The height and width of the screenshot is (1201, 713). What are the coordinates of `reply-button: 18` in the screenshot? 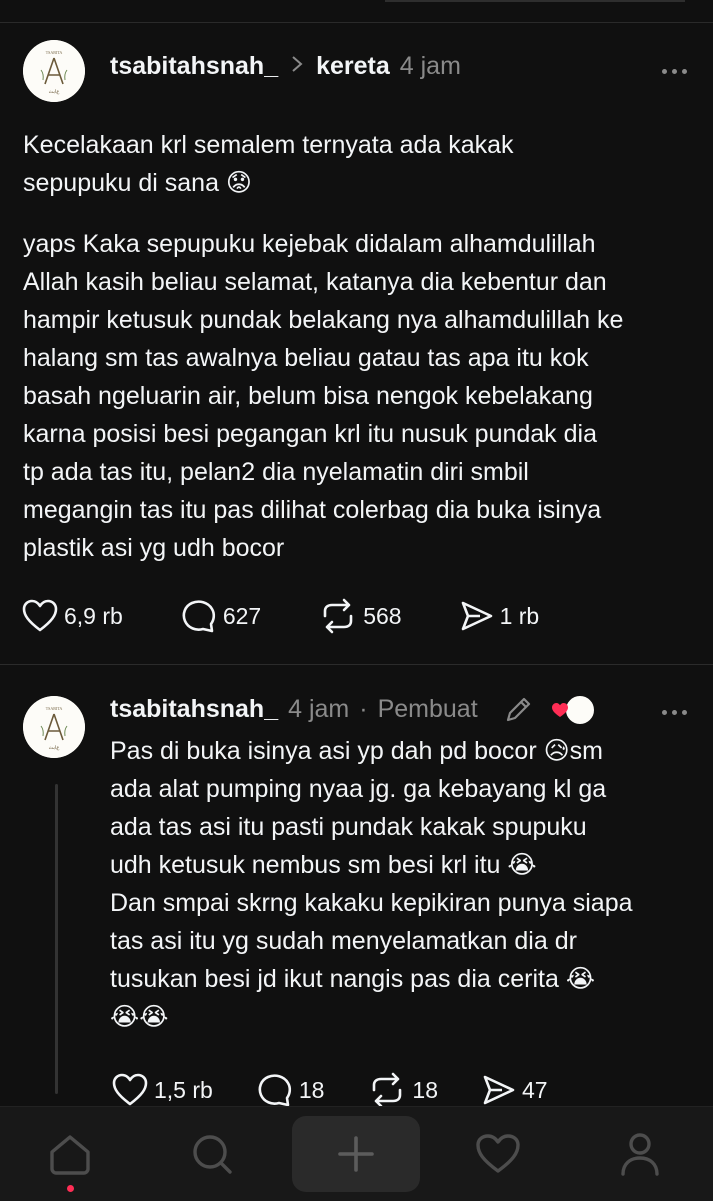 It's located at (291, 1090).